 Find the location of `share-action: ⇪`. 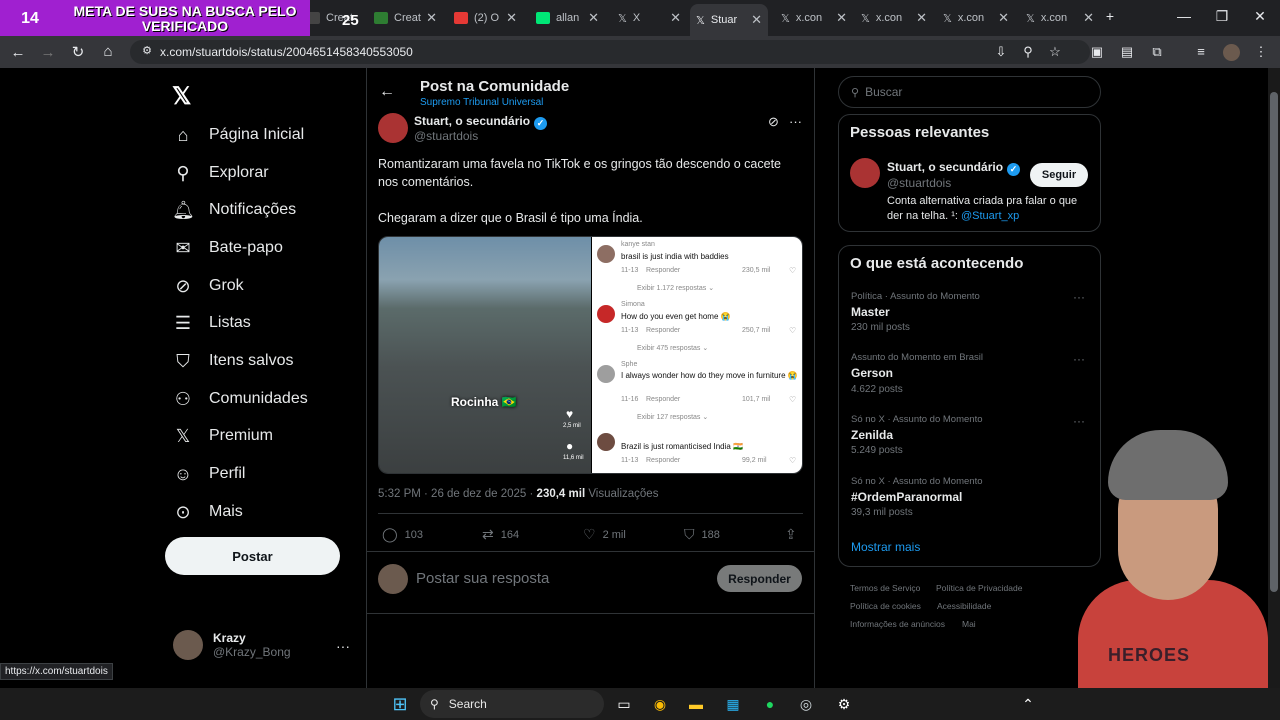

share-action: ⇪ is located at coordinates (794, 534).